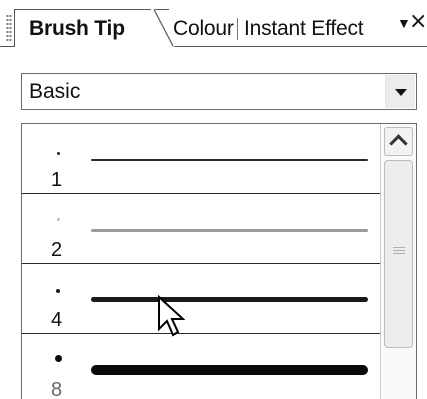 Image resolution: width=427 pixels, height=399 pixels. I want to click on panel-grip-handle, so click(9, 28).